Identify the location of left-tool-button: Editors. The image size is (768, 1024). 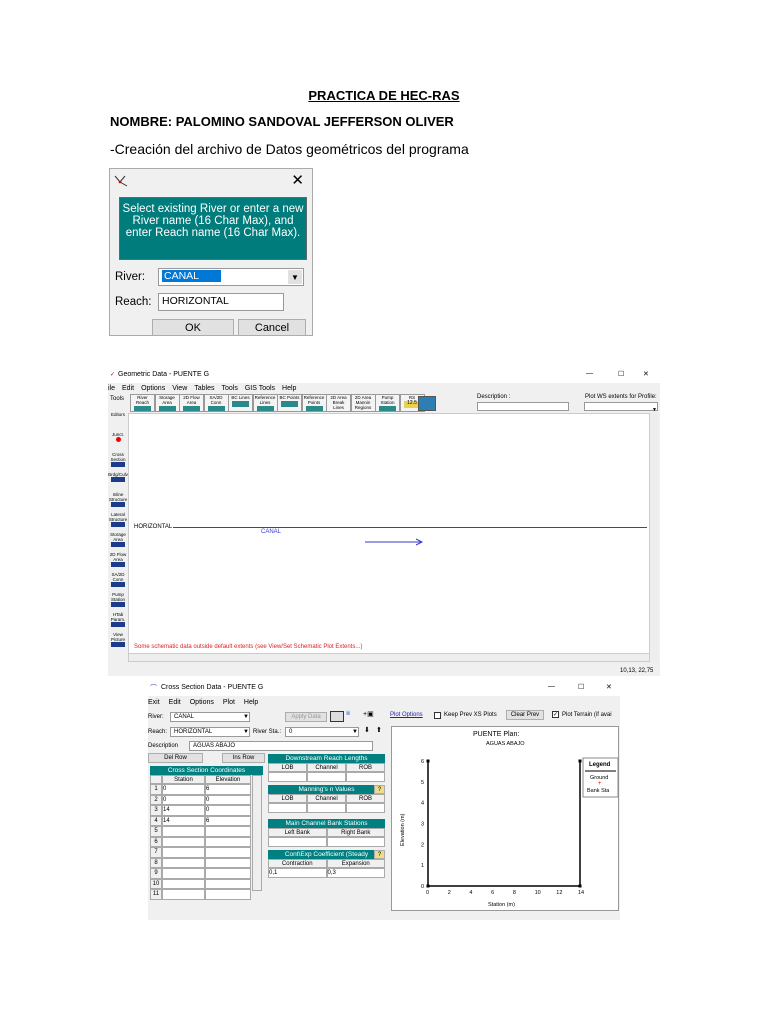
(118, 422).